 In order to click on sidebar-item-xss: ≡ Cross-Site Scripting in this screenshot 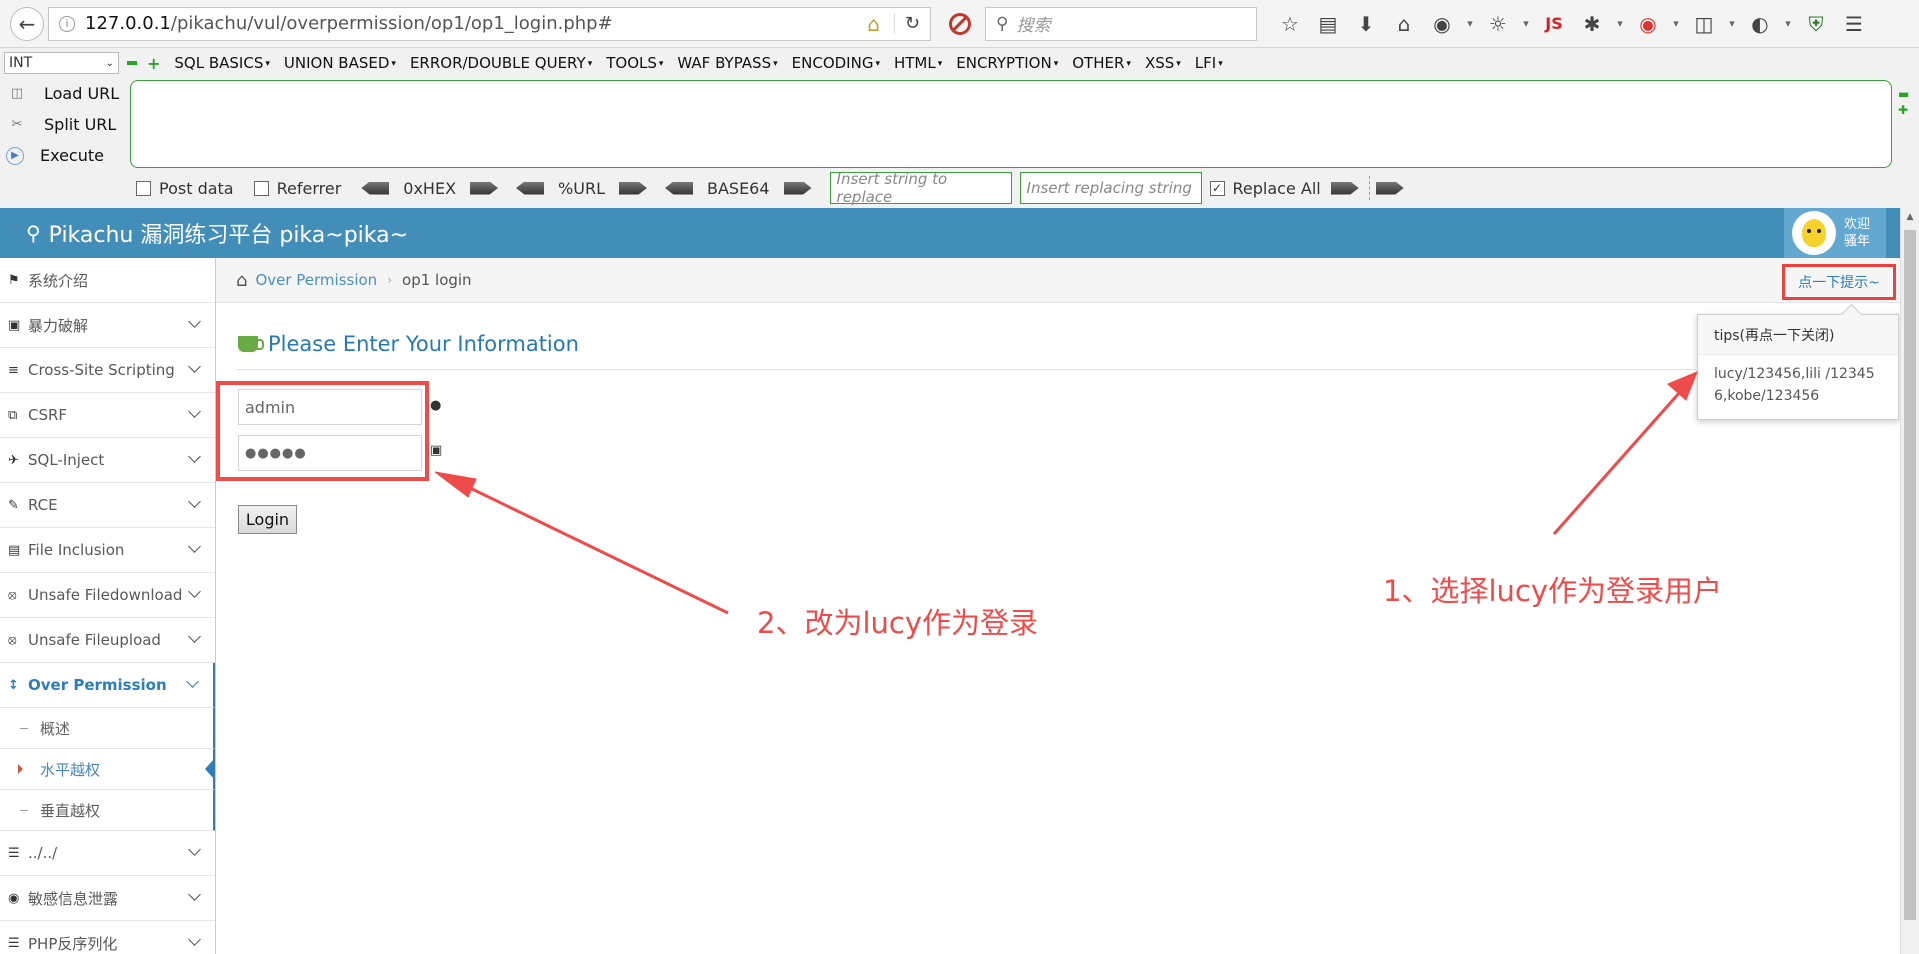, I will do `click(107, 370)`.